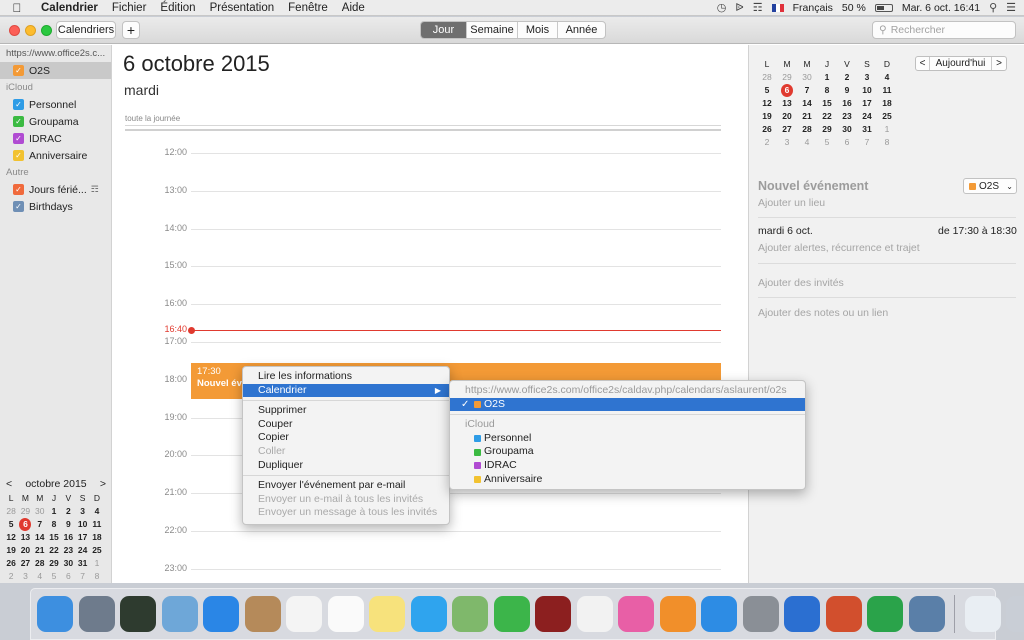 The height and width of the screenshot is (640, 1024). What do you see at coordinates (767, 116) in the screenshot?
I see `mini-right-day: 19` at bounding box center [767, 116].